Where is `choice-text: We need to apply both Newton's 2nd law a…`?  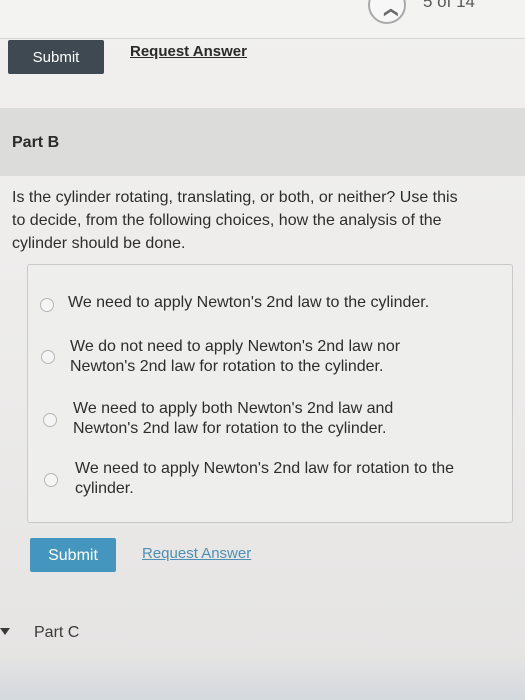 choice-text: We need to apply both Newton's 2nd law a… is located at coordinates (233, 408).